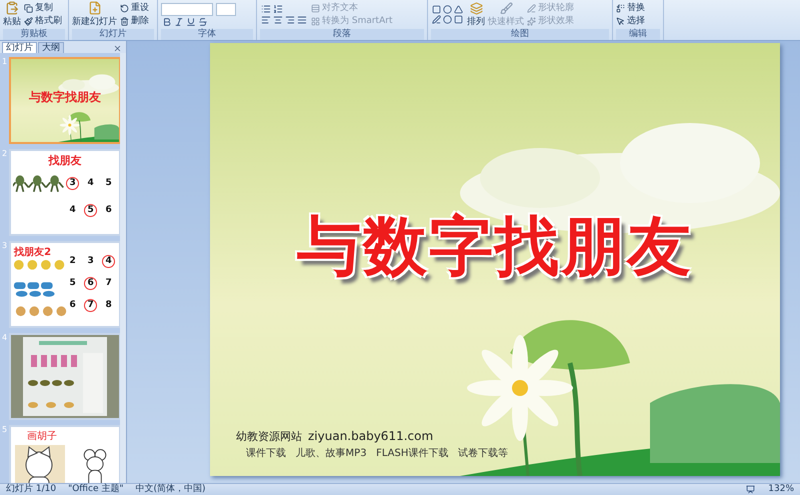  What do you see at coordinates (42, 436) in the screenshot?
I see `thumbnail-title: 画胡子` at bounding box center [42, 436].